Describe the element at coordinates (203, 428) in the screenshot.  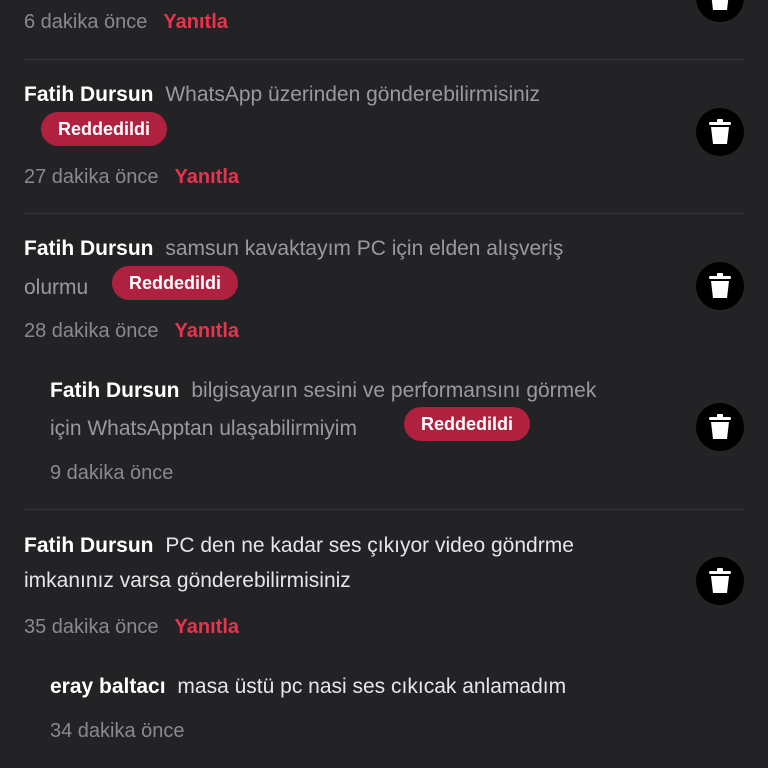
I see `comment-text-cont: için WhatsApptan ulaşabilirmiyim` at that location.